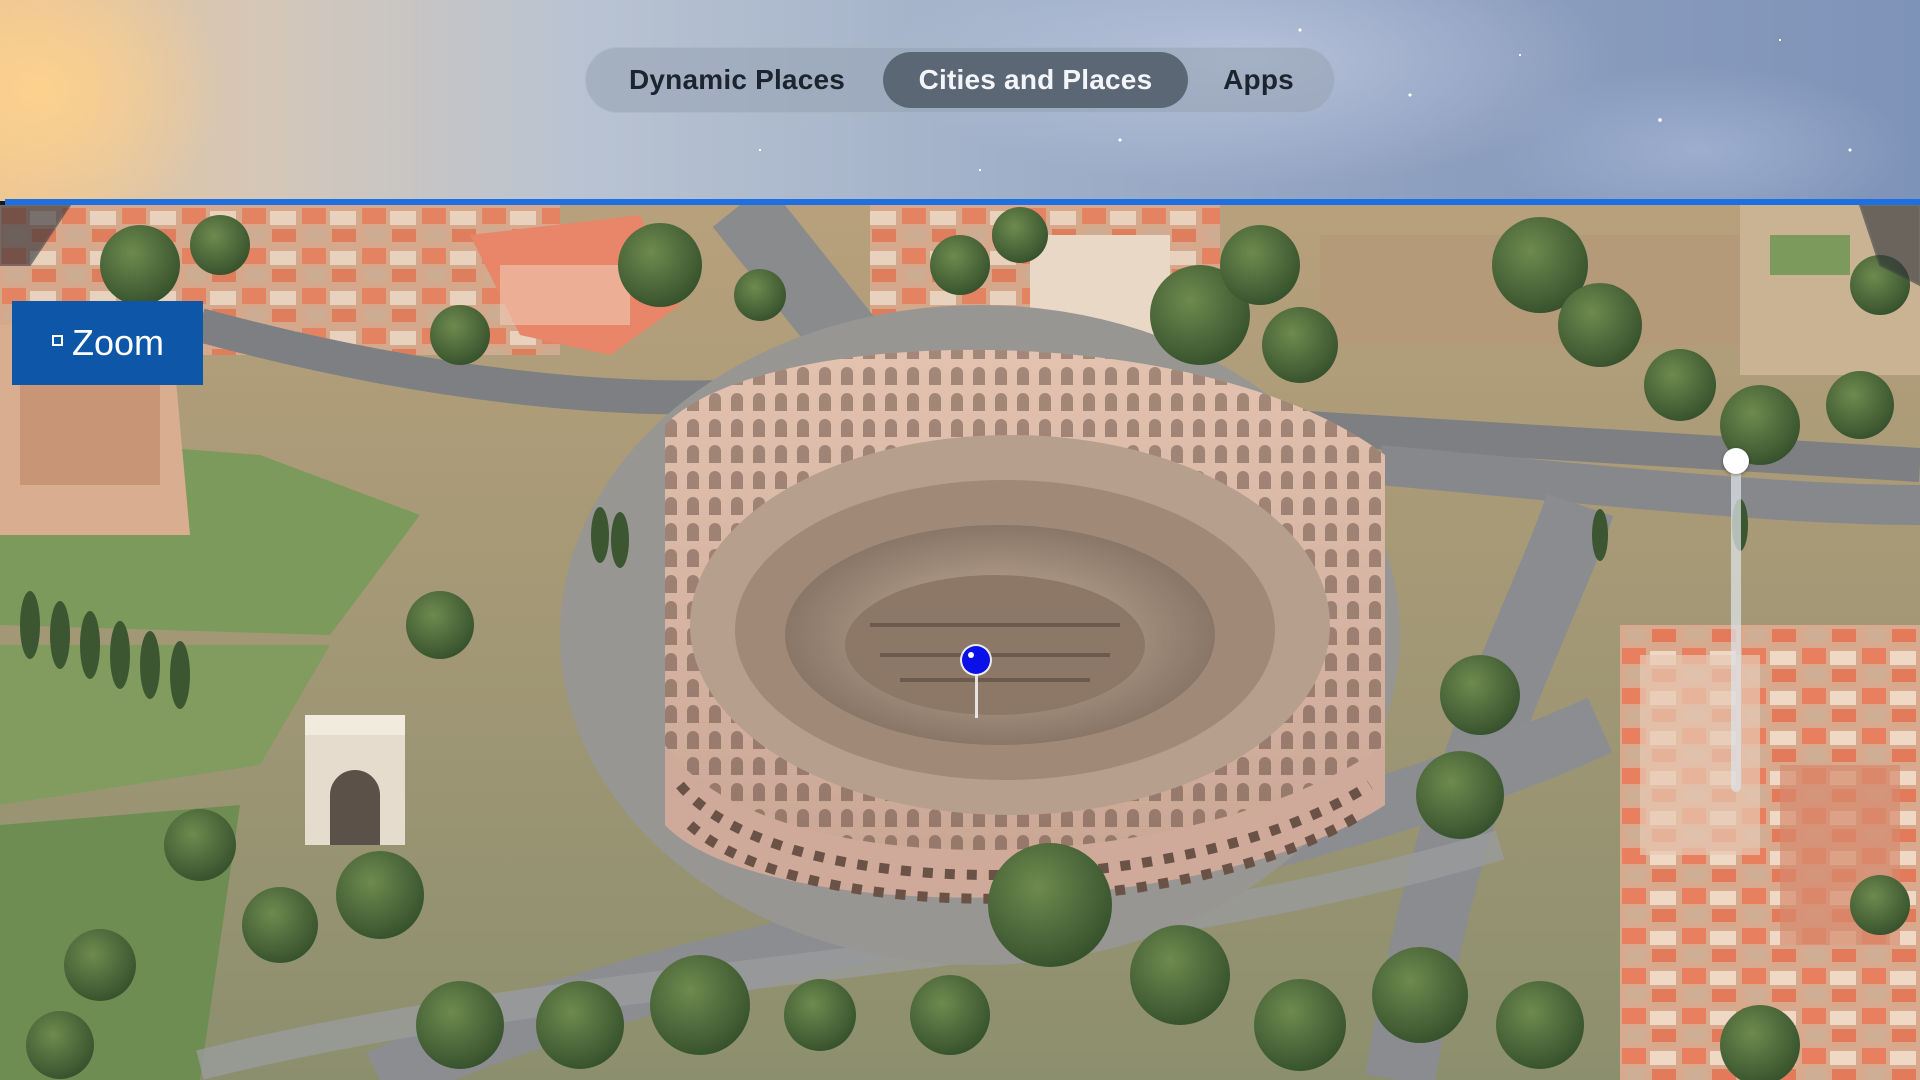  I want to click on category-tabs: Dynamic Places Cities and Places Apps, so click(960, 80).